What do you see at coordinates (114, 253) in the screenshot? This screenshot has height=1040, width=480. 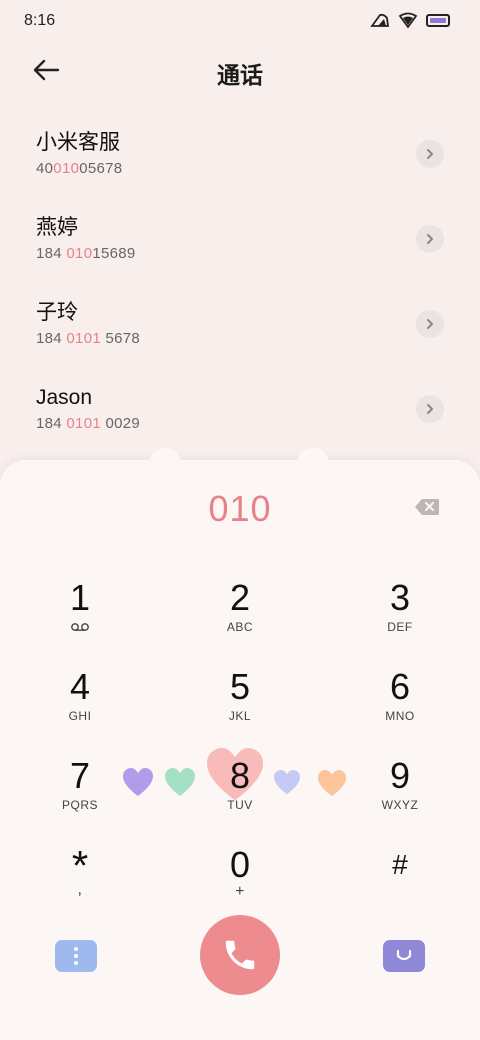 I see `number-suffix: 15689` at bounding box center [114, 253].